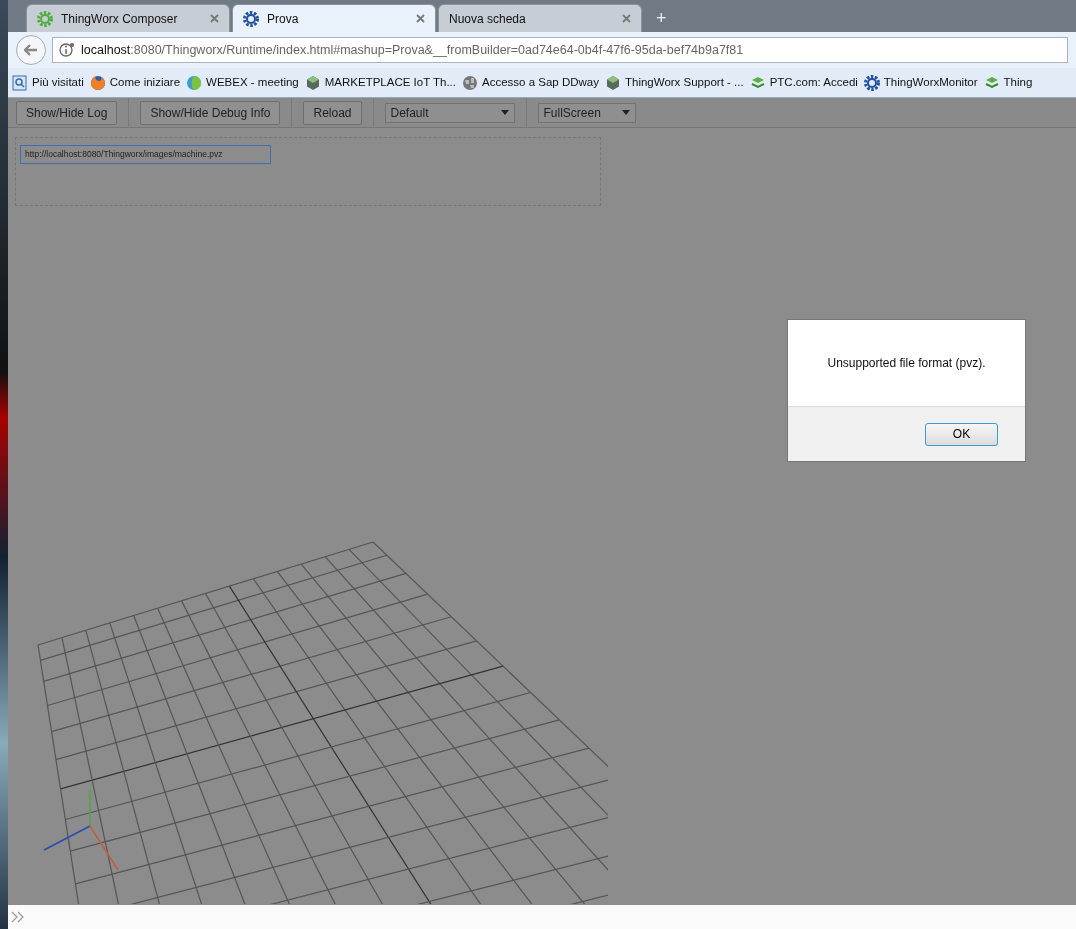 The width and height of the screenshot is (1076, 929). I want to click on double-chevron-icon, so click(18, 917).